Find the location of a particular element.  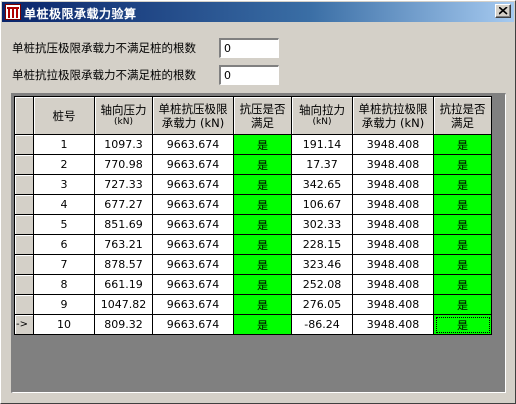

column-header-comp-ok: 抗压是否 满足 is located at coordinates (262, 115).